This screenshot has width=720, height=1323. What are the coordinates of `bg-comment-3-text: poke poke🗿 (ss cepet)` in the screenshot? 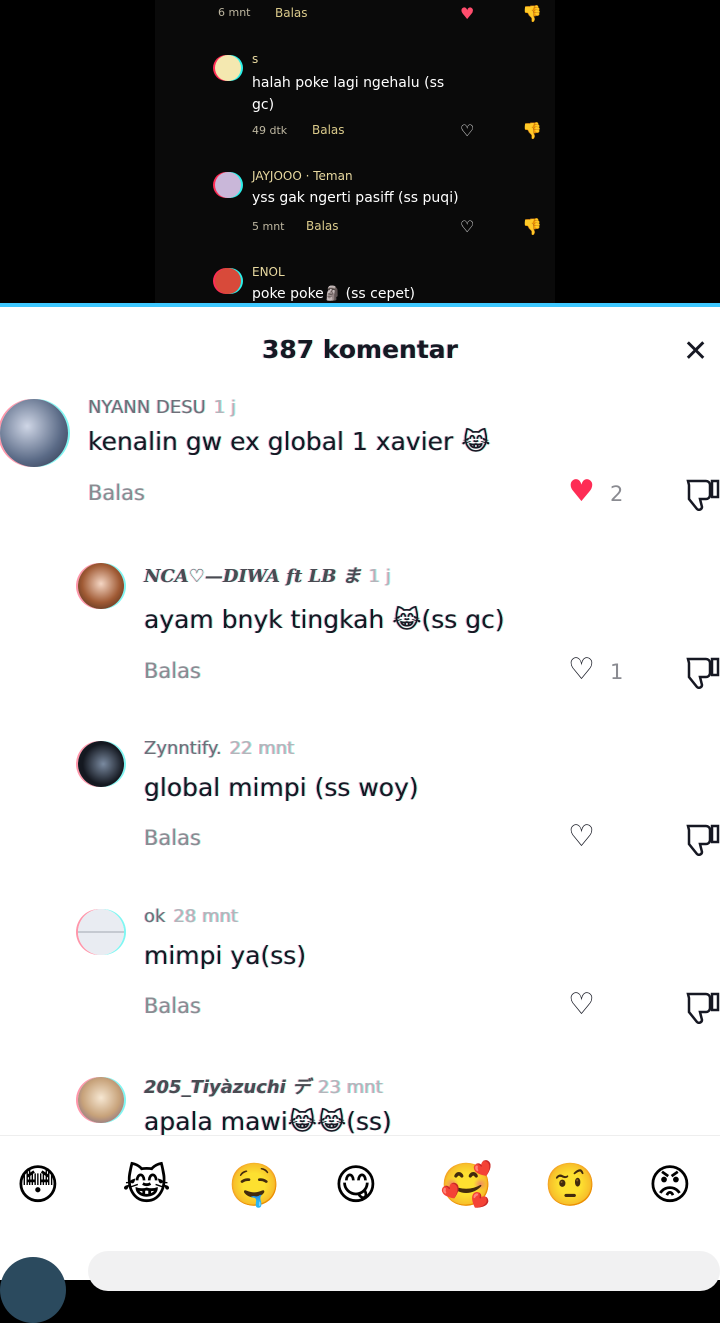 It's located at (333, 294).